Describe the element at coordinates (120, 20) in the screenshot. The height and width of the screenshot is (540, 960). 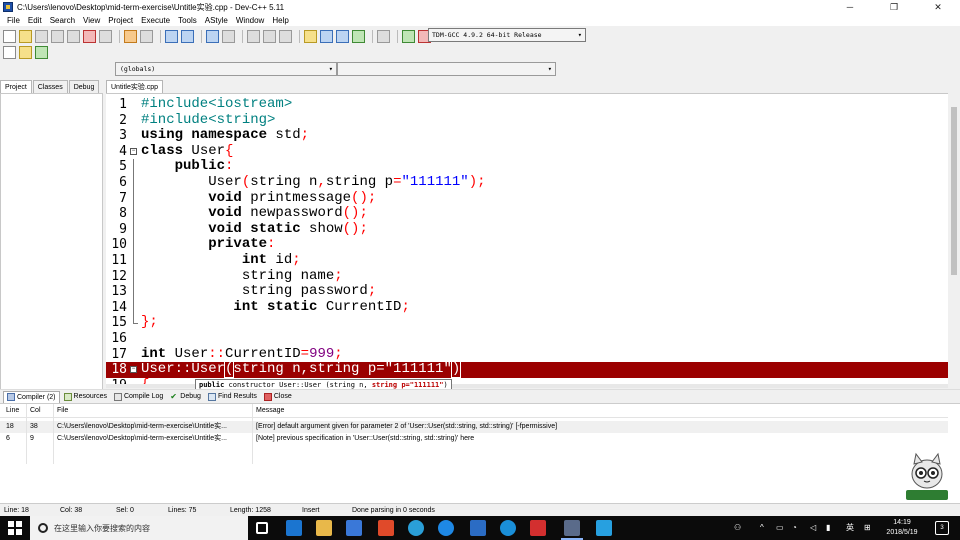
I see `menu-project: Project` at that location.